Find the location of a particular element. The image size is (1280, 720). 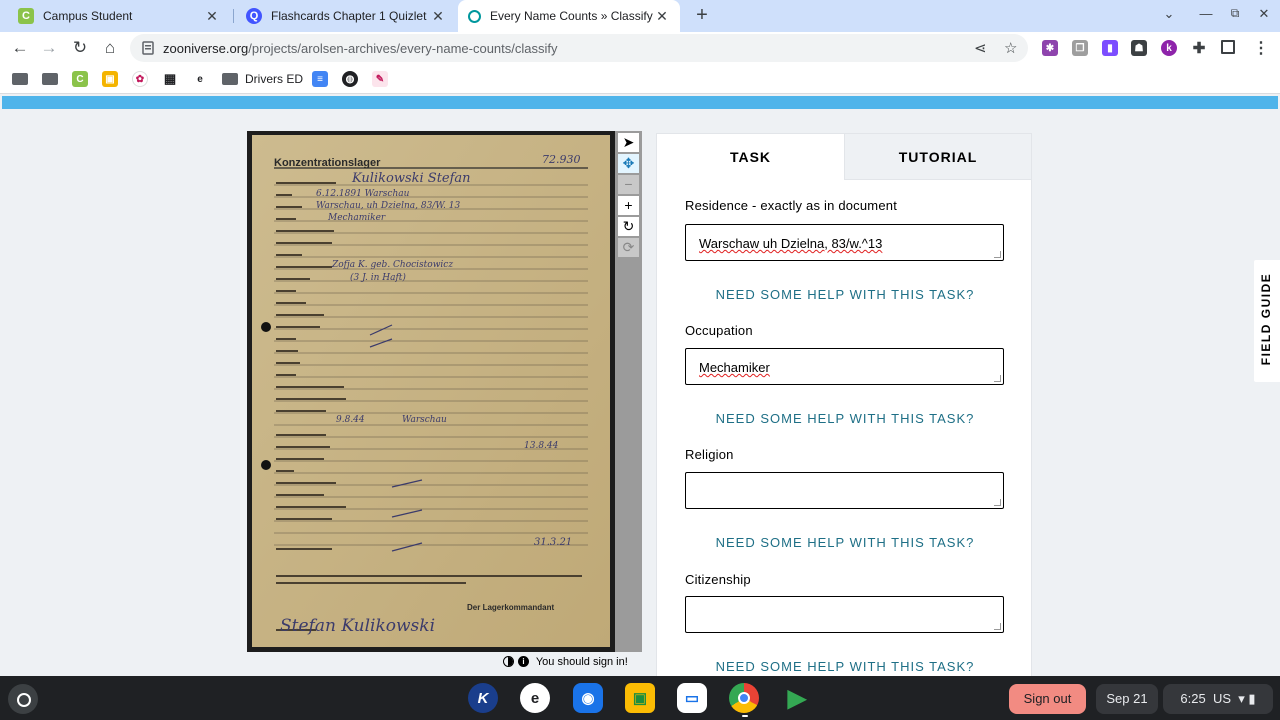

play-store-app-icon: ▶ is located at coordinates (797, 698).